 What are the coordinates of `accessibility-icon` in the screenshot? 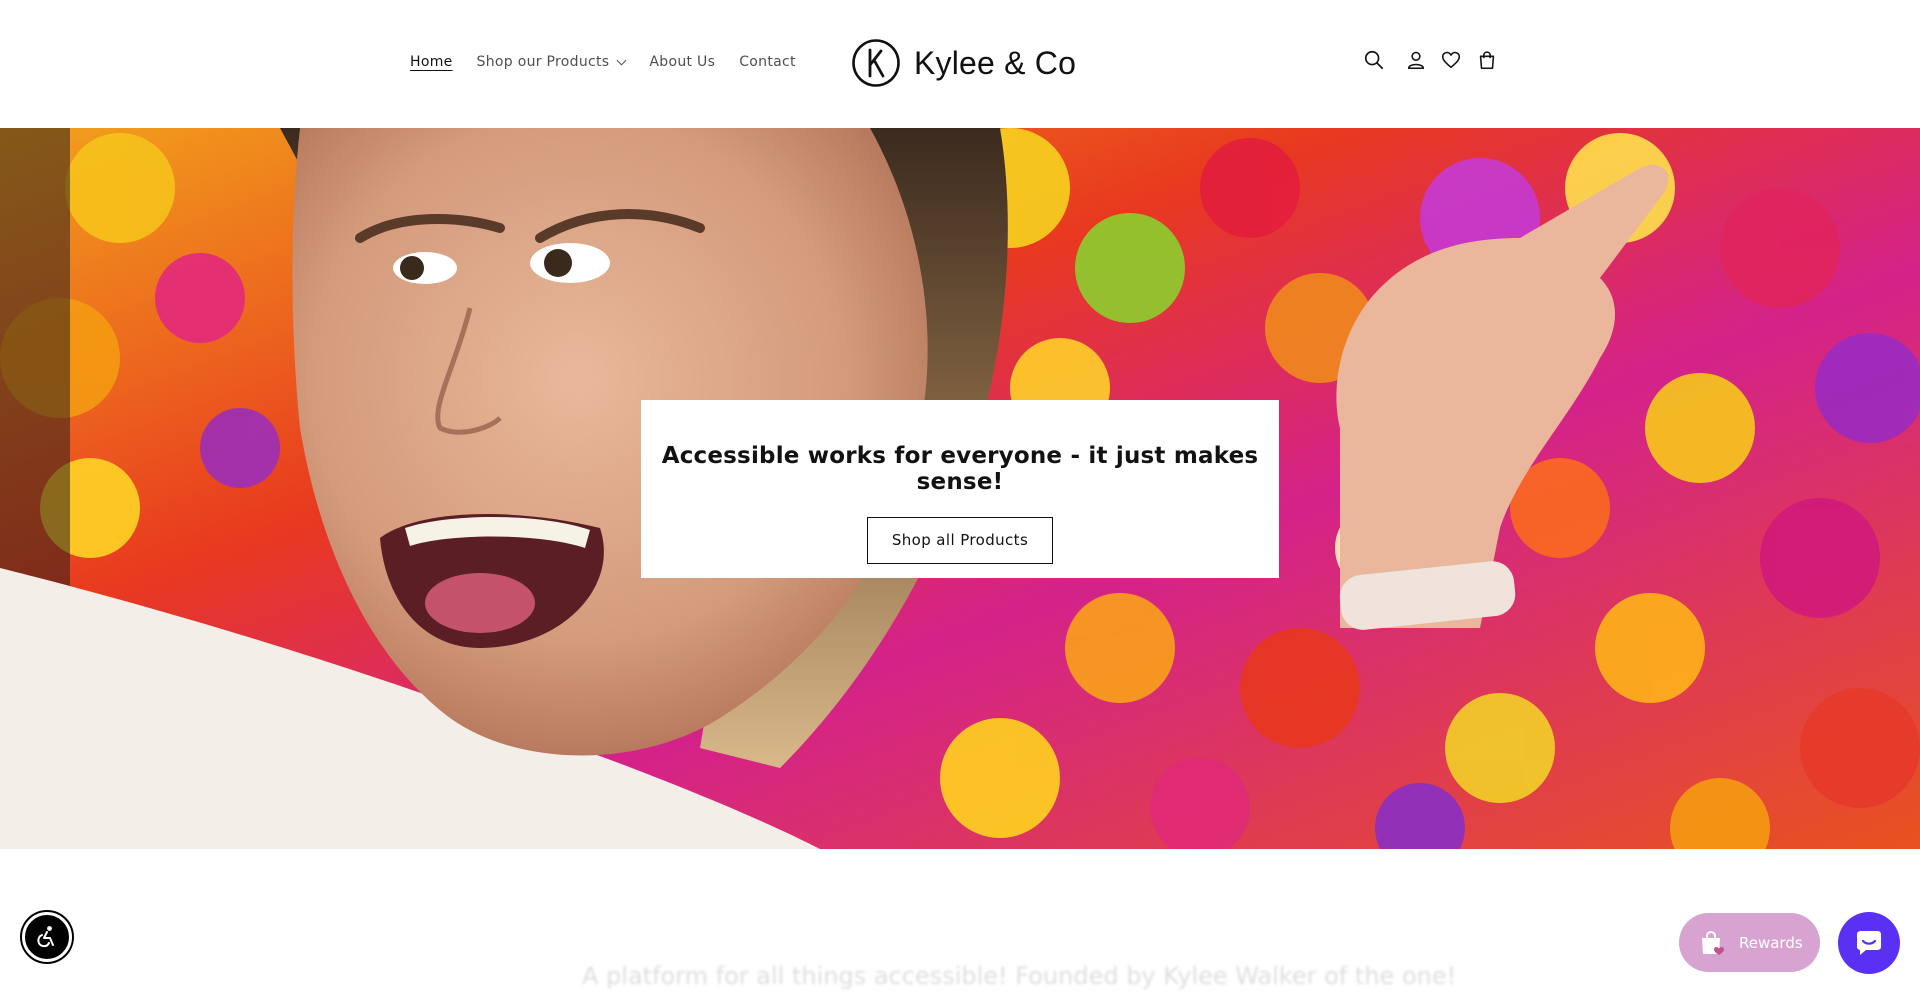 It's located at (45, 937).